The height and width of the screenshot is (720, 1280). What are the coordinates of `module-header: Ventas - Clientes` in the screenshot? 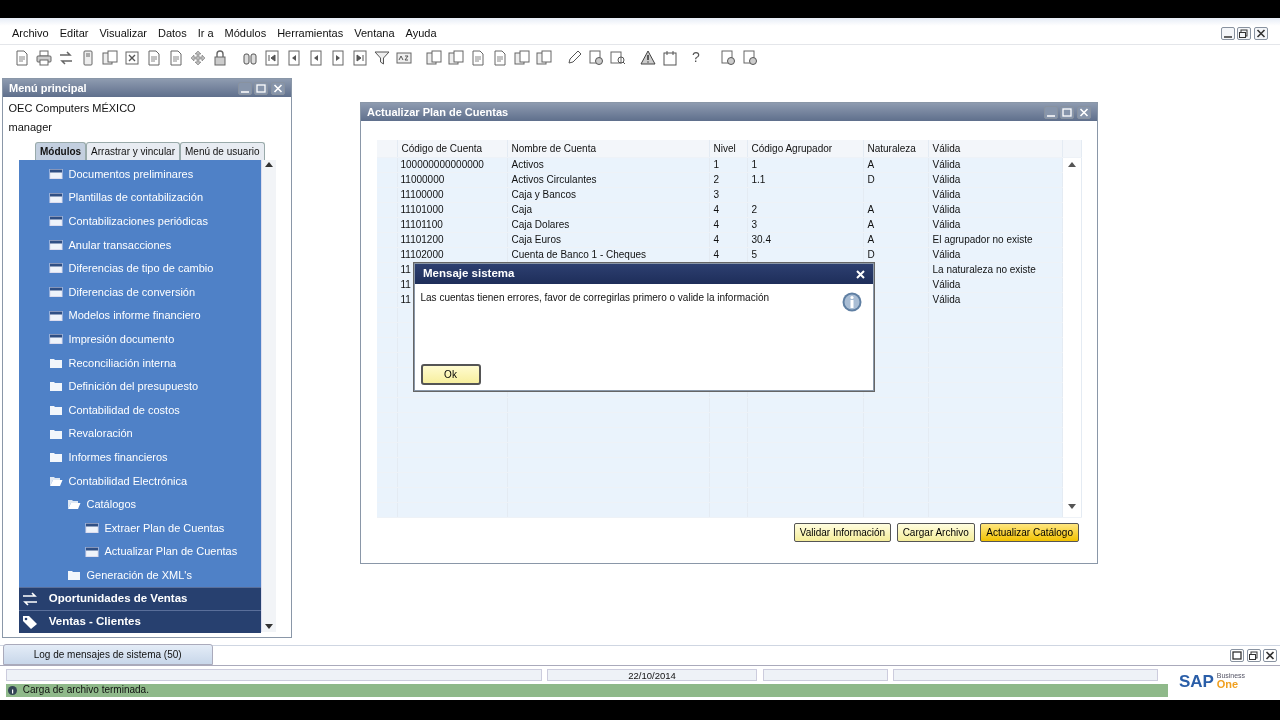 It's located at (140, 621).